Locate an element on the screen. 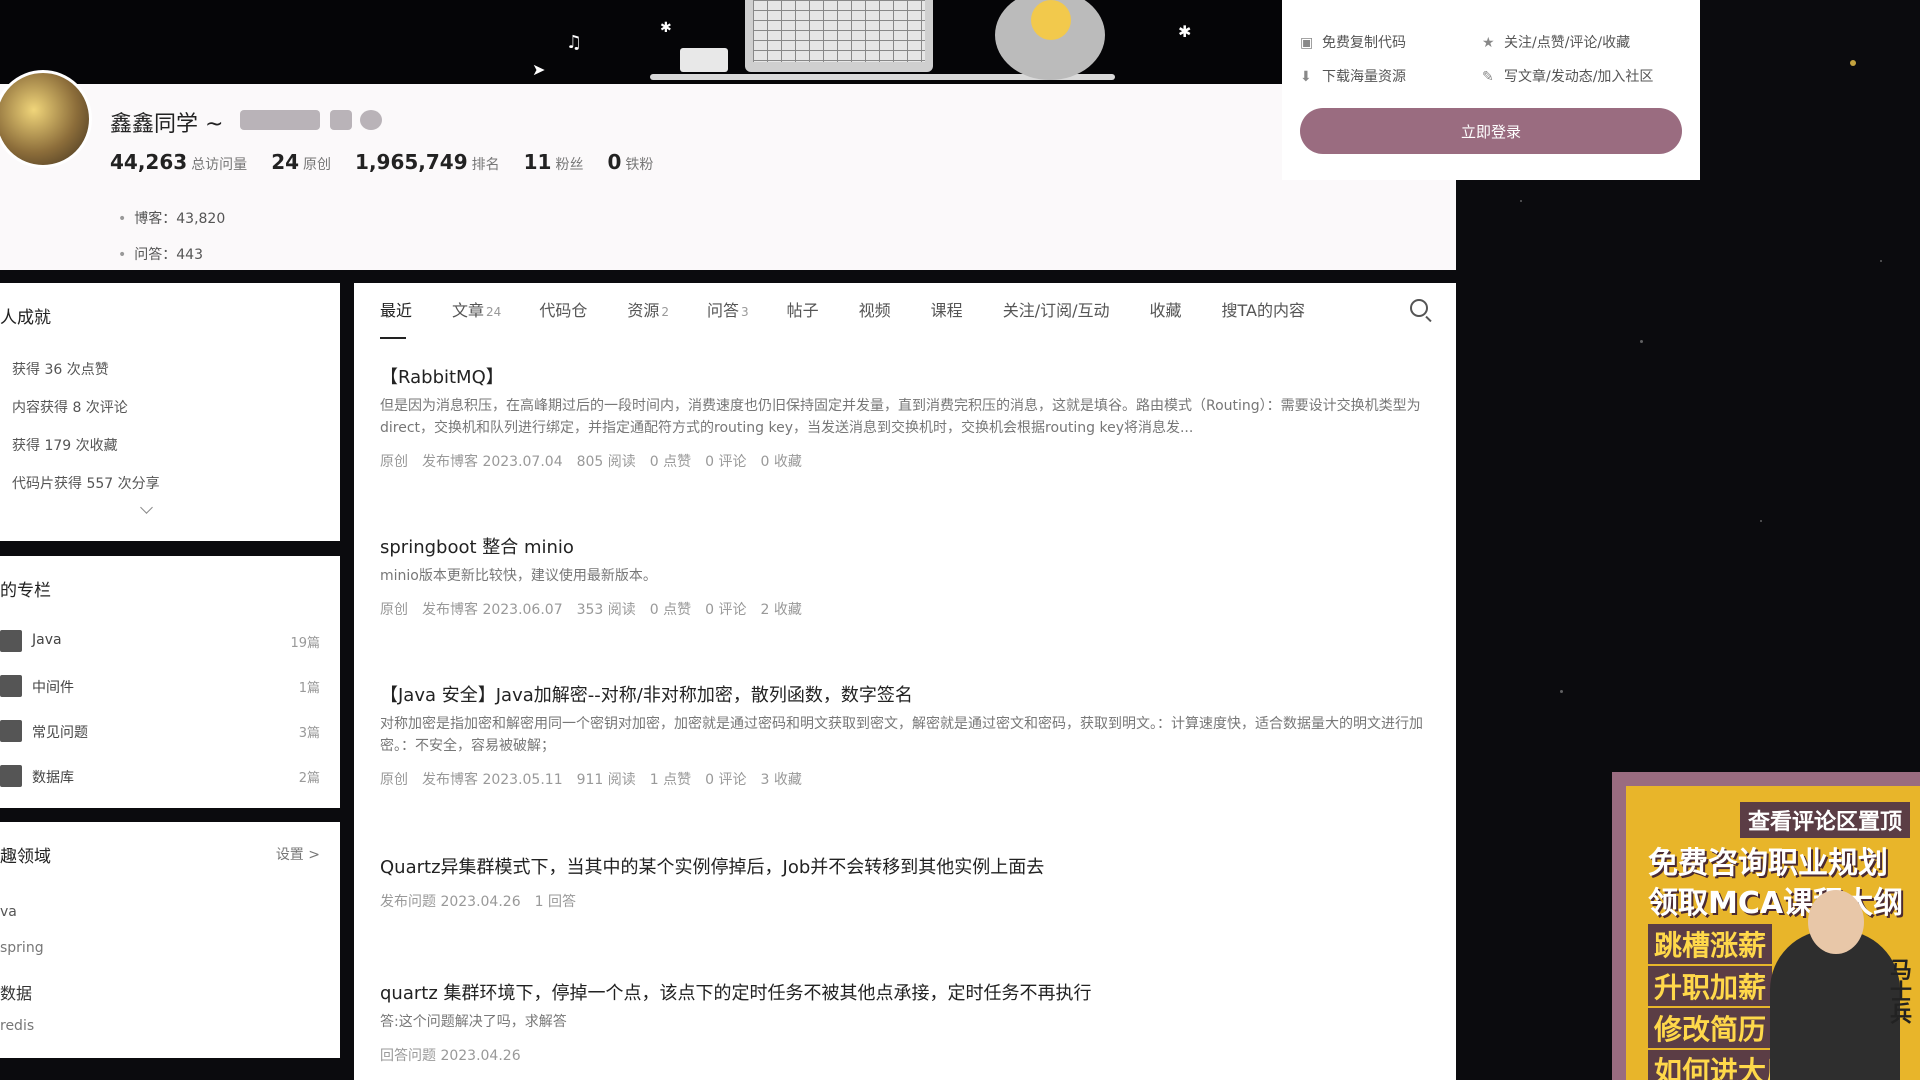 This screenshot has height=1080, width=1920. tab-2: 代码仓 is located at coordinates (564, 309).